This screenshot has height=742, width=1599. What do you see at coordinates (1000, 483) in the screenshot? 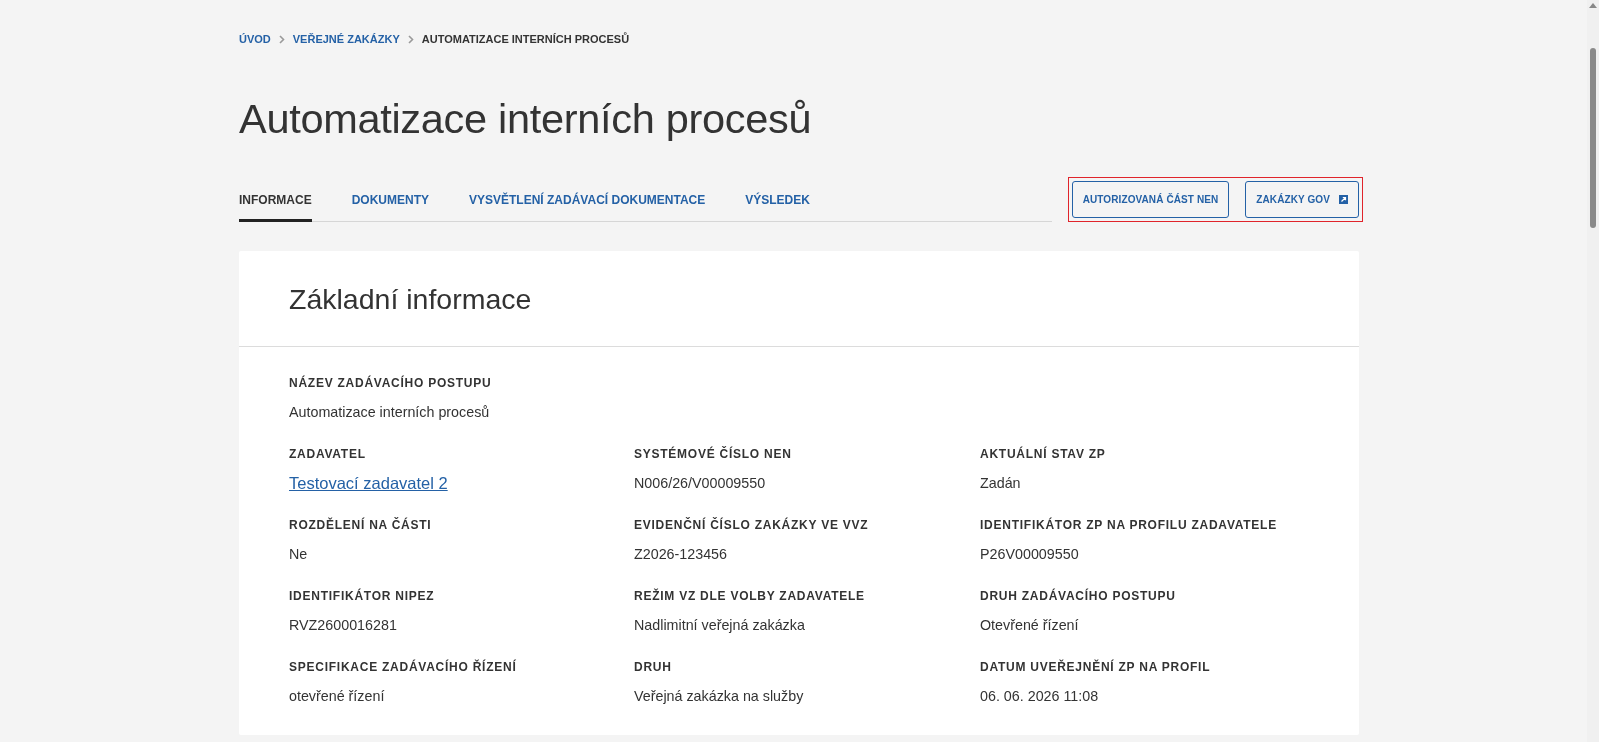
I see `field-value: Zadán` at bounding box center [1000, 483].